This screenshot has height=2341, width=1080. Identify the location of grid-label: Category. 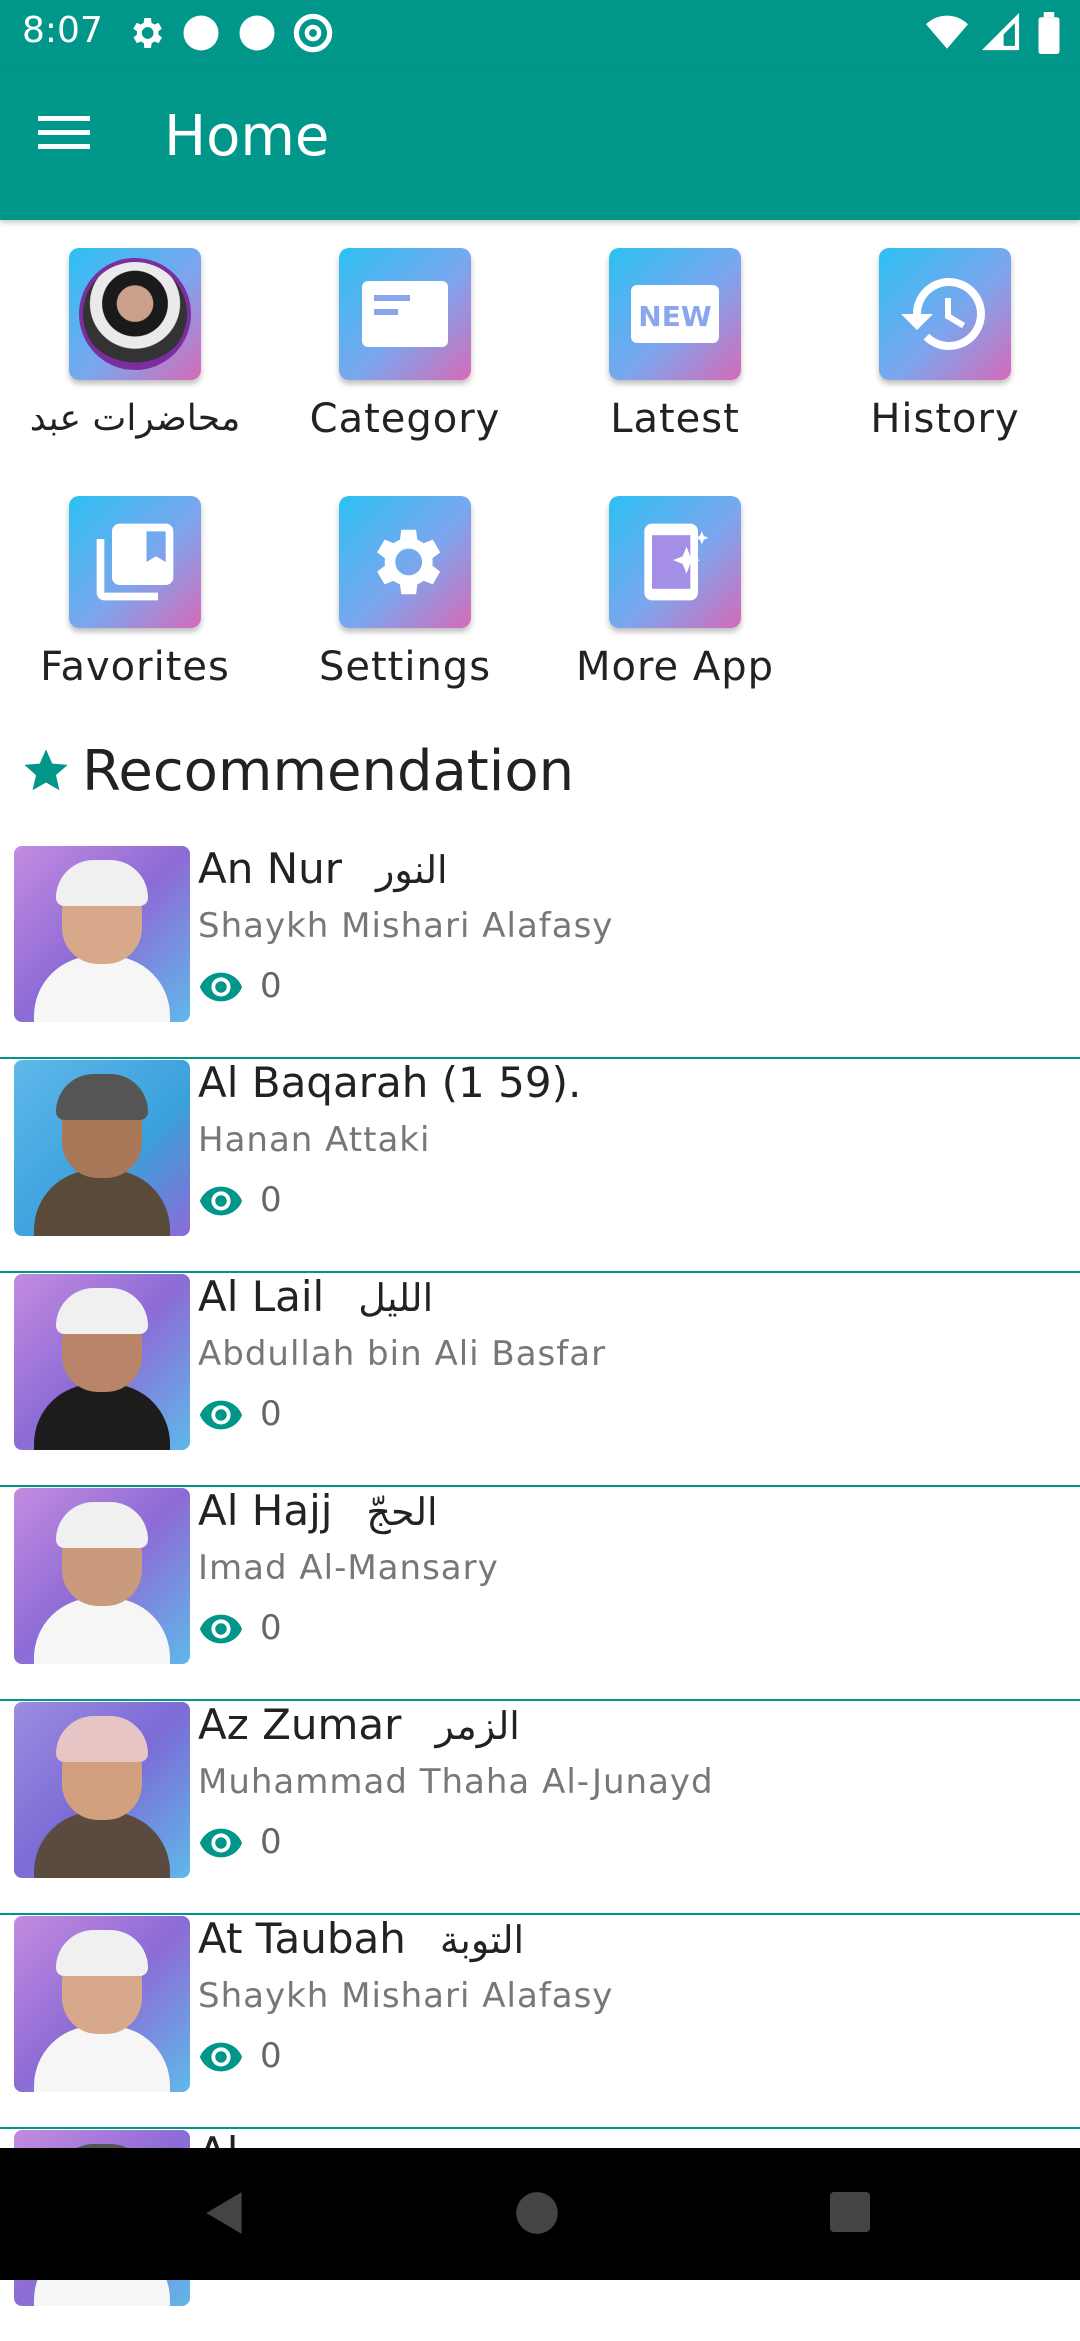
(405, 419).